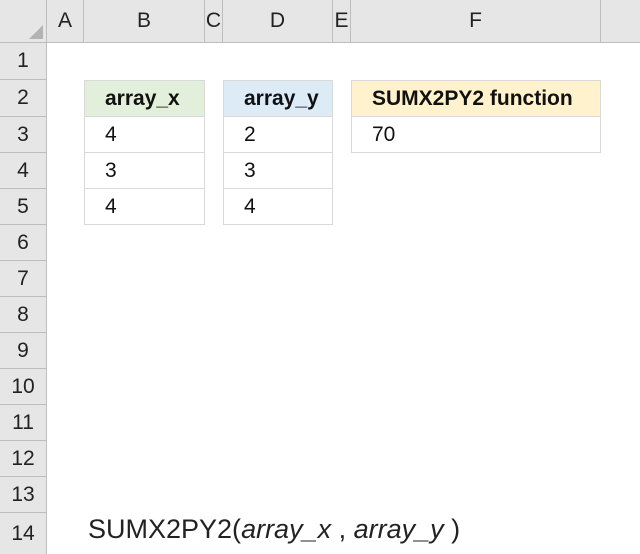 The height and width of the screenshot is (554, 640). Describe the element at coordinates (278, 98) in the screenshot. I see `cell-d2-array-y-header: array_y` at that location.